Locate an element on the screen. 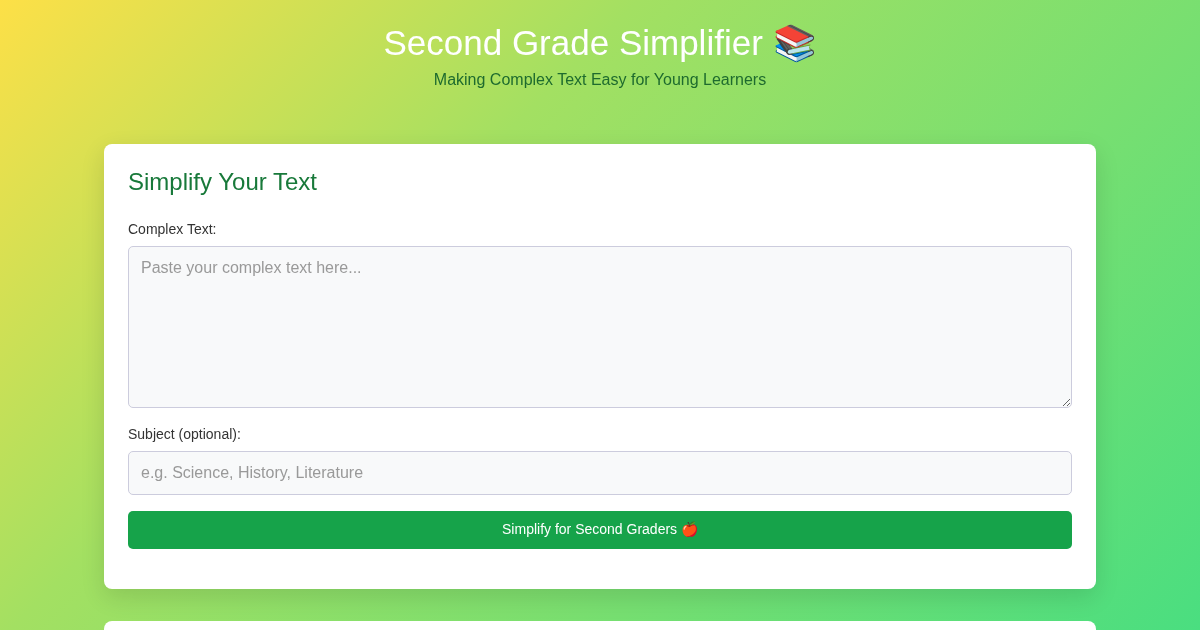 Image resolution: width=1200 pixels, height=630 pixels. card-heading: Simplify Your Text is located at coordinates (223, 182).